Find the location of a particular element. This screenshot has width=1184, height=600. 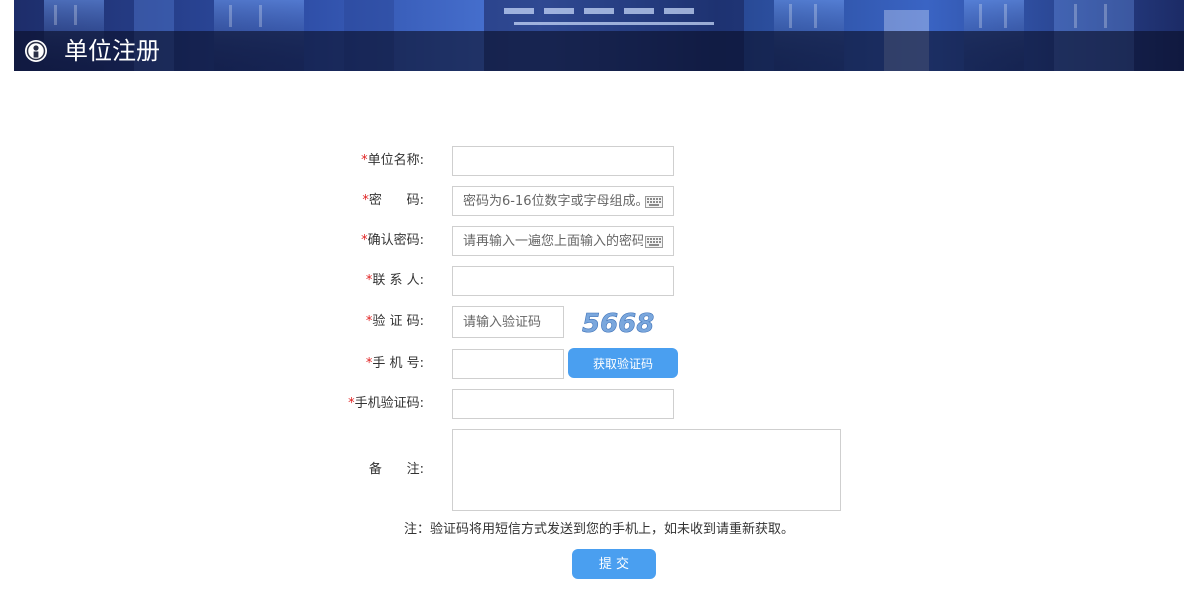

company-name-input is located at coordinates (563, 161).